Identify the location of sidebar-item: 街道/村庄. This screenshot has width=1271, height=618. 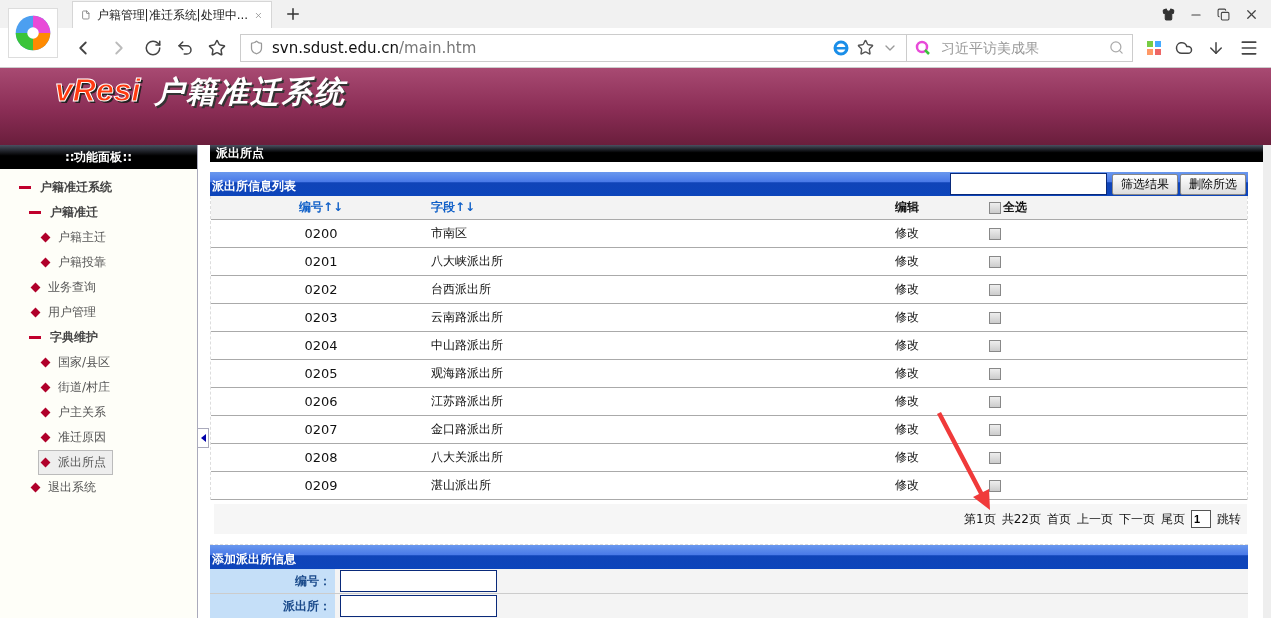
(78, 387).